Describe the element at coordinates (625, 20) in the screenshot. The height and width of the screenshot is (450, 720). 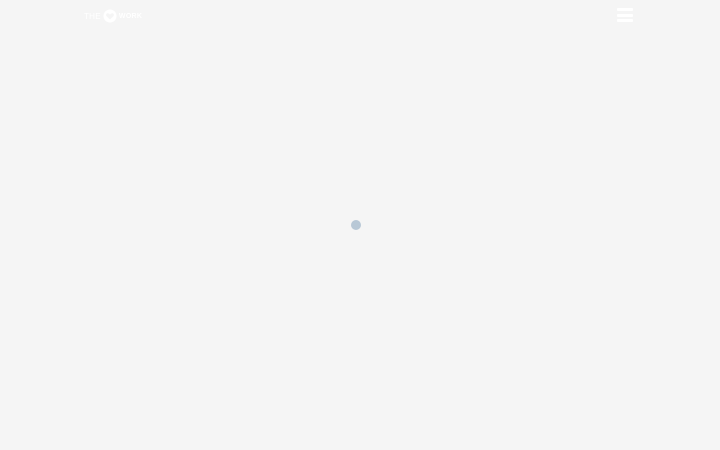
I see `menu-bar-bottom` at that location.